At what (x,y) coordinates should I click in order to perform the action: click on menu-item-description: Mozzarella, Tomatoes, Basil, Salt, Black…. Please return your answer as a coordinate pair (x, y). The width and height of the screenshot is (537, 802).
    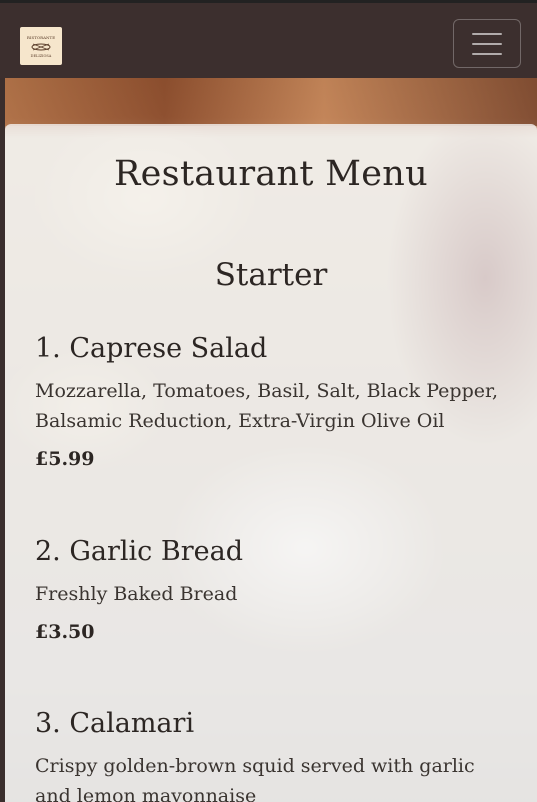
    Looking at the image, I should click on (267, 406).